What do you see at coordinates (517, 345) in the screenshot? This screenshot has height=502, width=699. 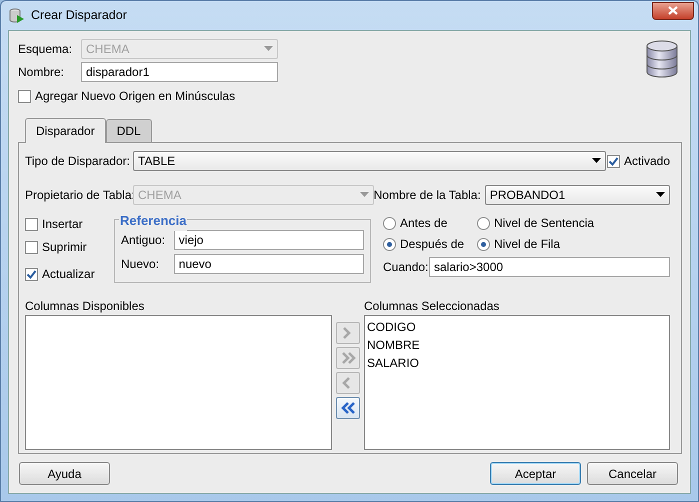 I see `list-item: NOMBRE` at bounding box center [517, 345].